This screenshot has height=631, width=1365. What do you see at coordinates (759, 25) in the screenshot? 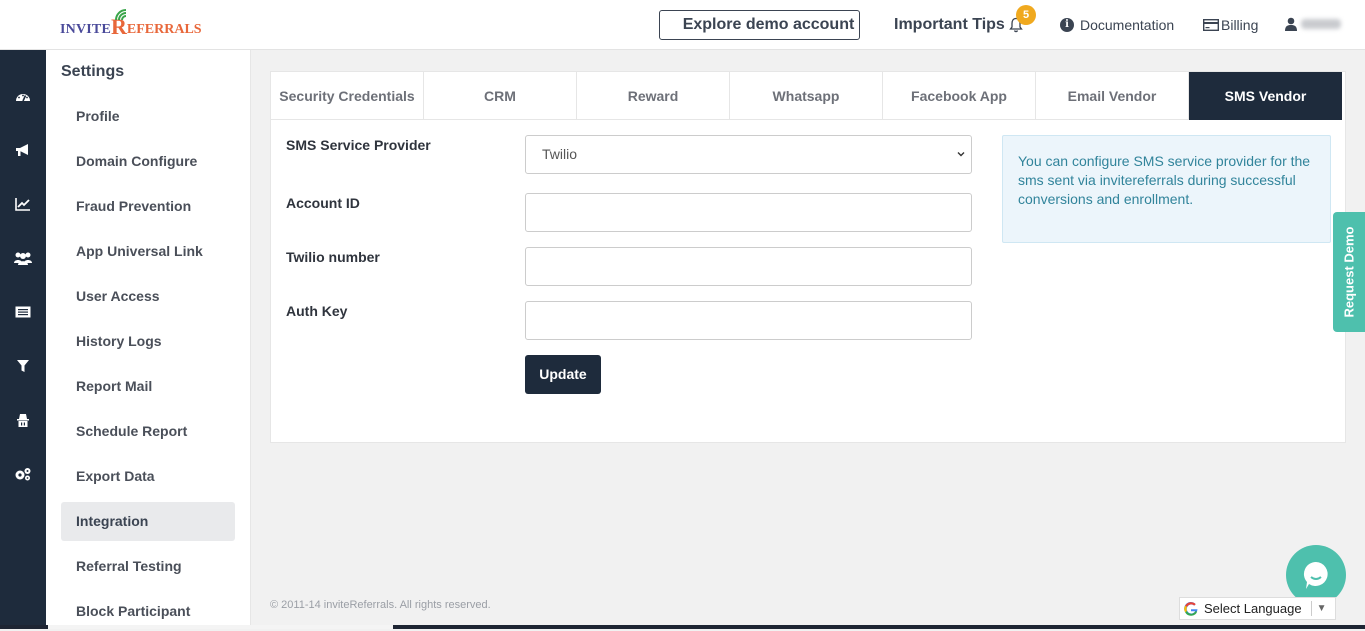
I see `explore-demo-account-button: Explore demo account` at bounding box center [759, 25].